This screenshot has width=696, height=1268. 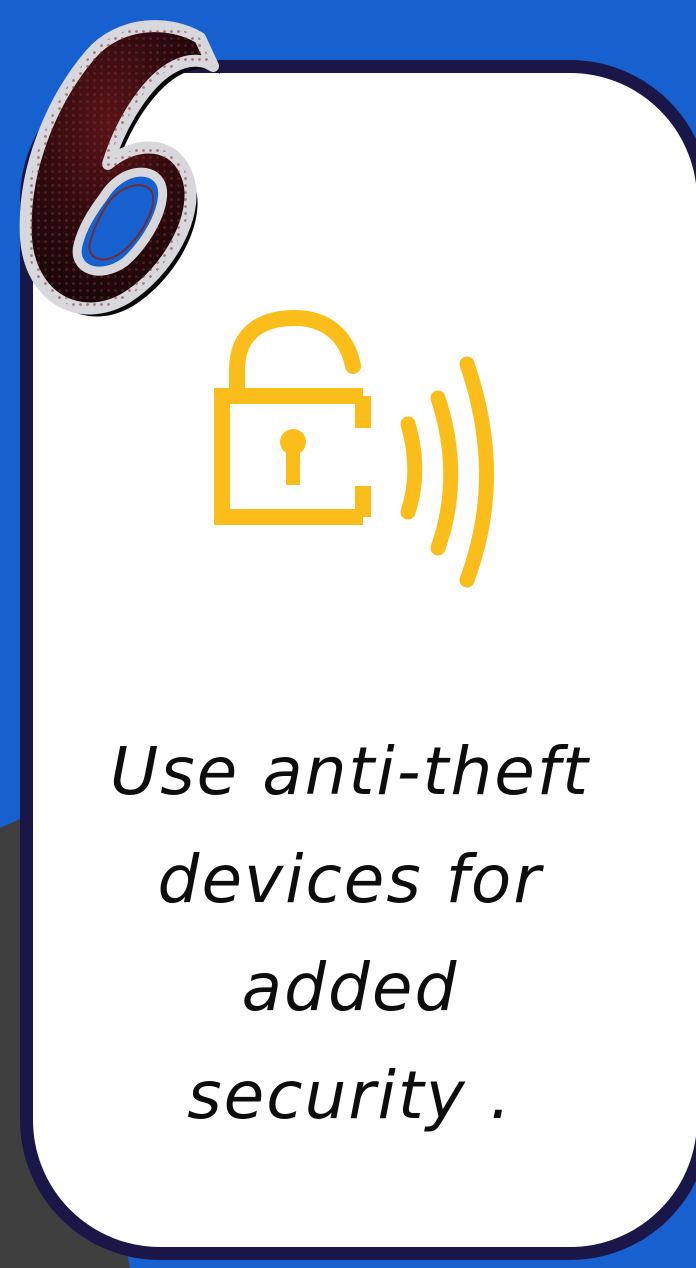 I want to click on caption-line: security ., so click(x=350, y=1095).